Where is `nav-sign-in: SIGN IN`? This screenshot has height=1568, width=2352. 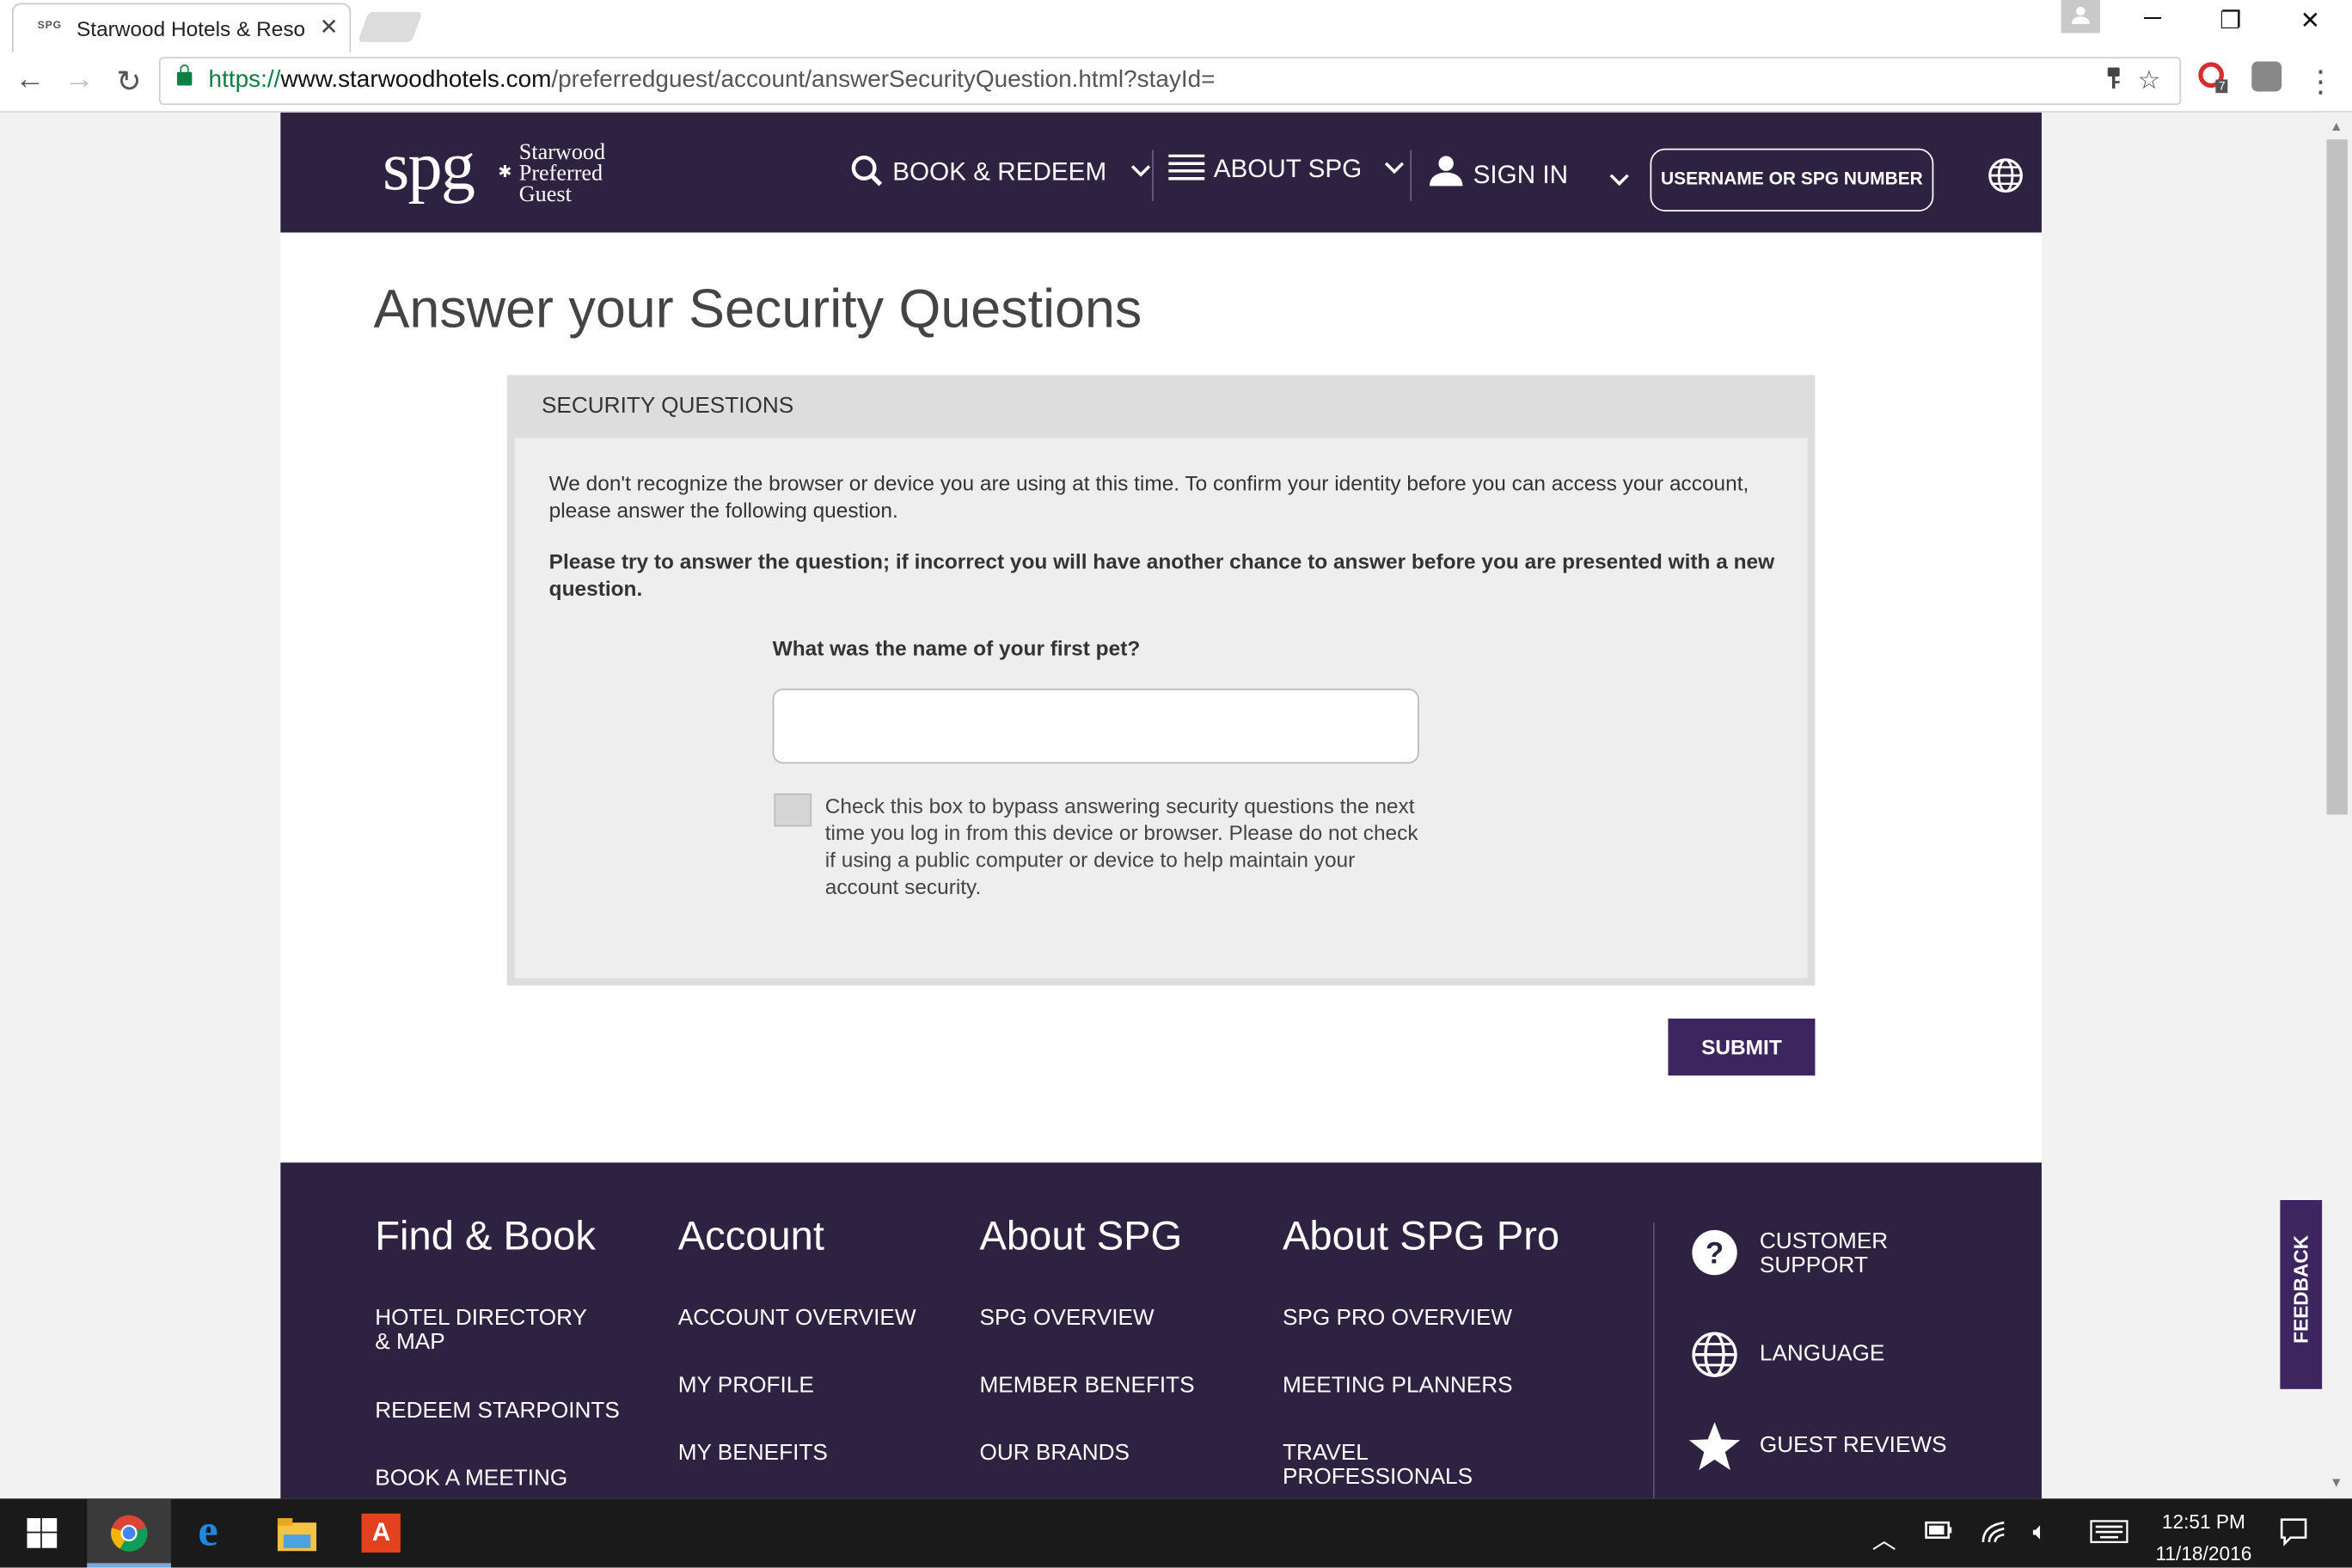
nav-sign-in: SIGN IN is located at coordinates (1498, 173).